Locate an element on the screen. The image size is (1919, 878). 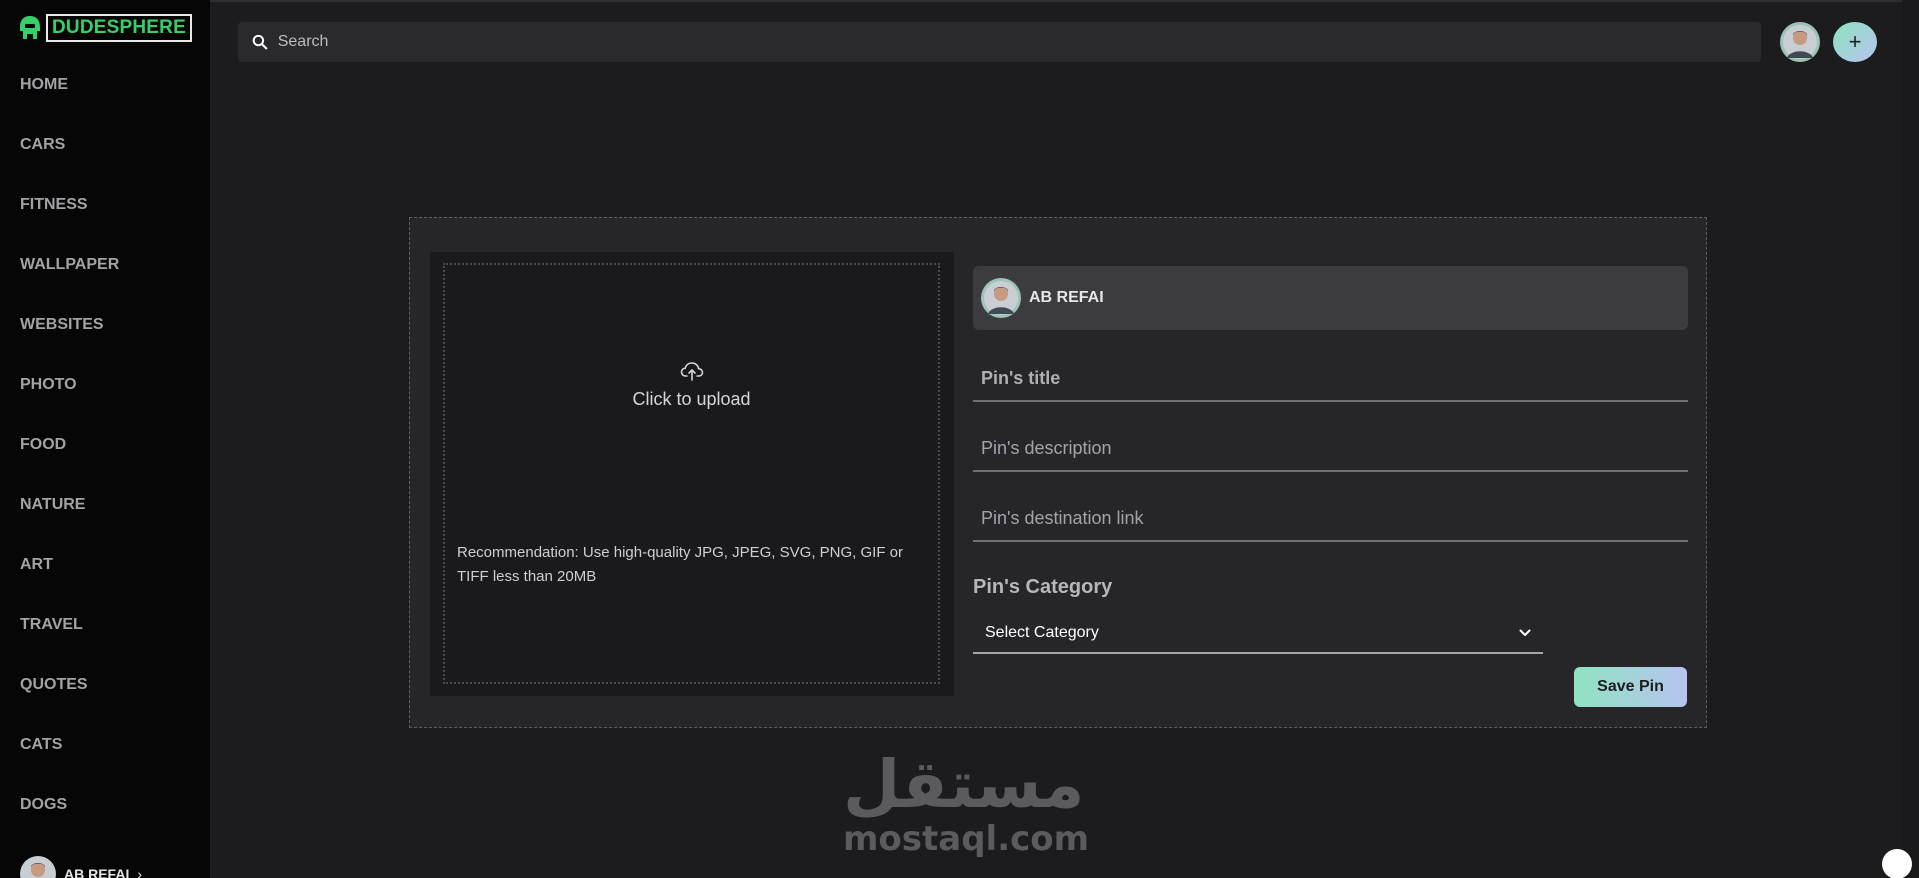
pin-description-input is located at coordinates (1330, 448).